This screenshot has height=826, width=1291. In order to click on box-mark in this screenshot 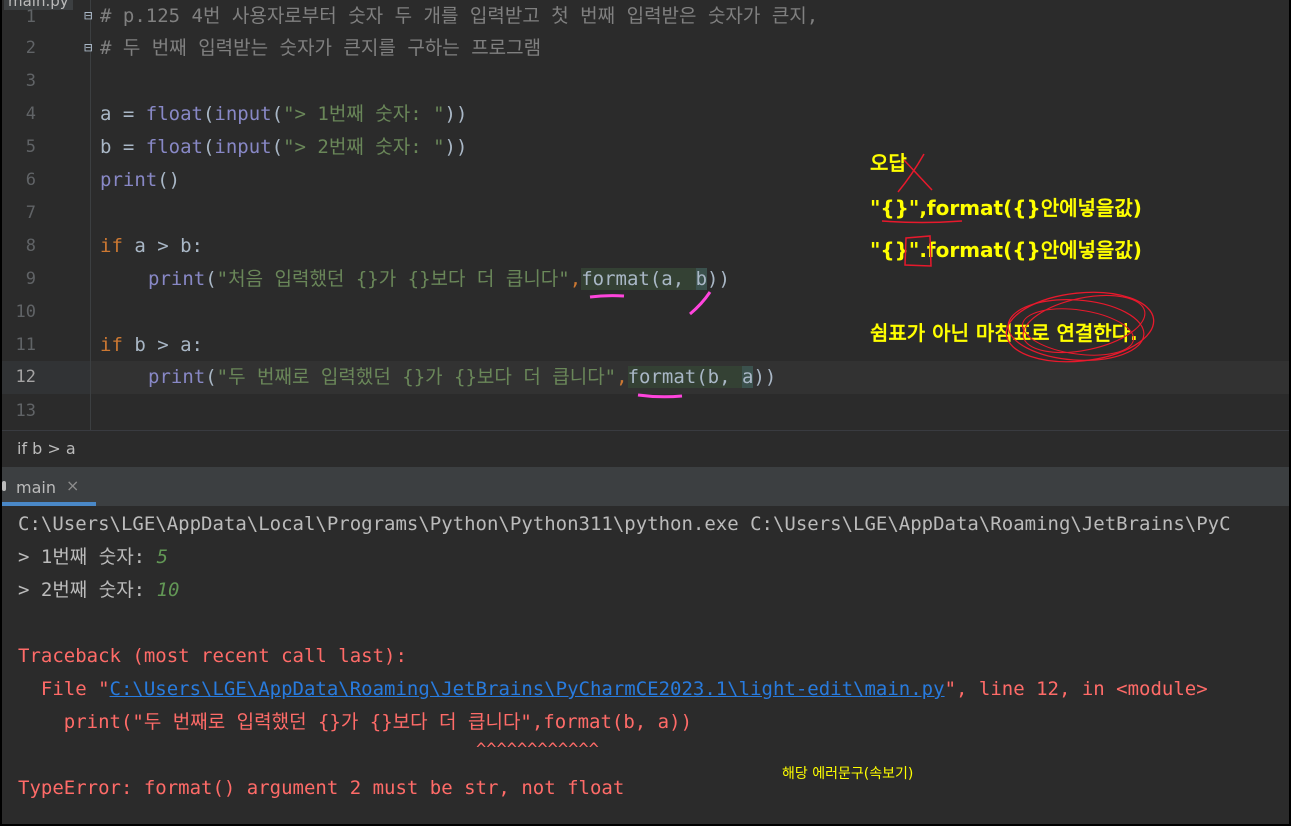, I will do `click(918, 251)`.